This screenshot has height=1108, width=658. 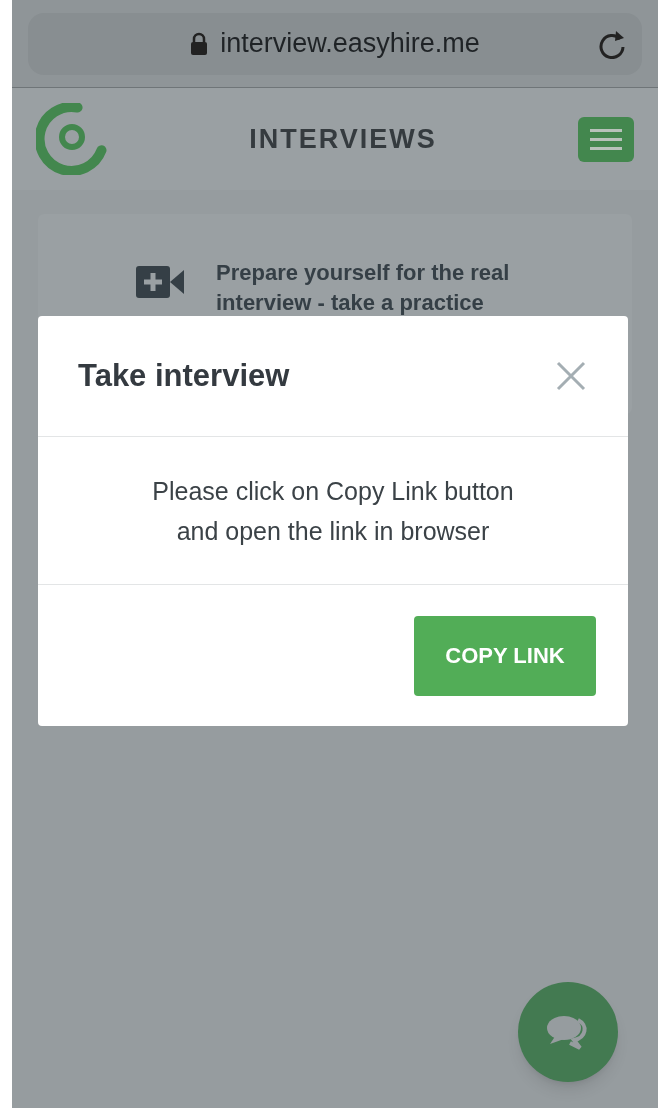 What do you see at coordinates (72, 139) in the screenshot?
I see `logo-icon` at bounding box center [72, 139].